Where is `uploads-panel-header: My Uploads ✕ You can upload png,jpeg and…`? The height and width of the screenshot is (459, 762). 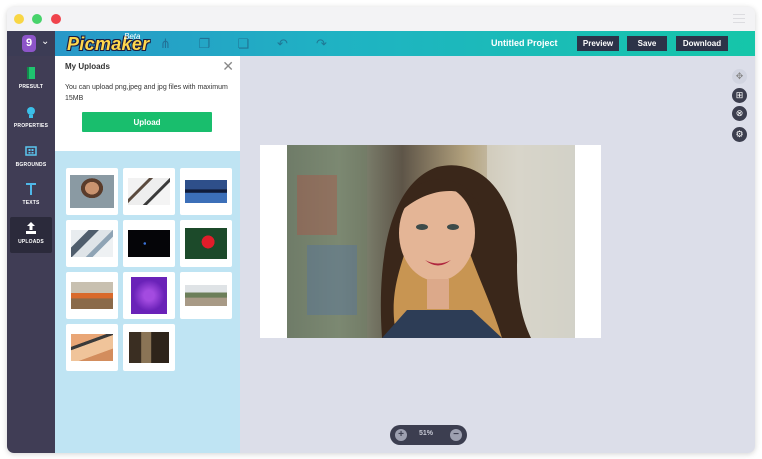 uploads-panel-header: My Uploads ✕ You can upload png,jpeg and… is located at coordinates (147, 103).